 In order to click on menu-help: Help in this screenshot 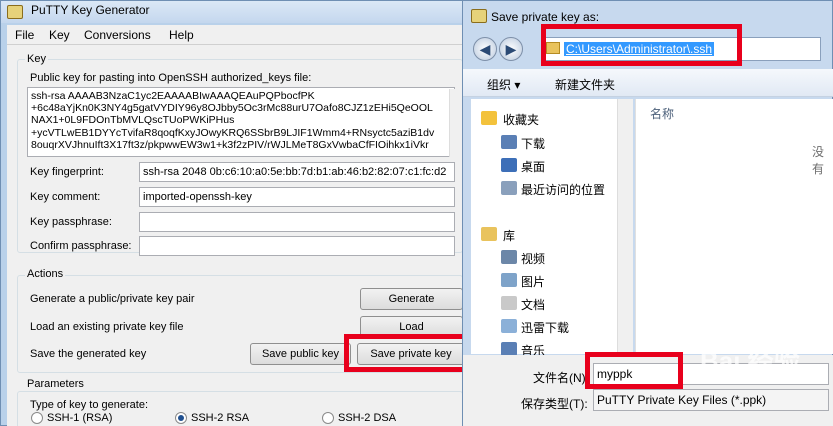, I will do `click(181, 35)`.